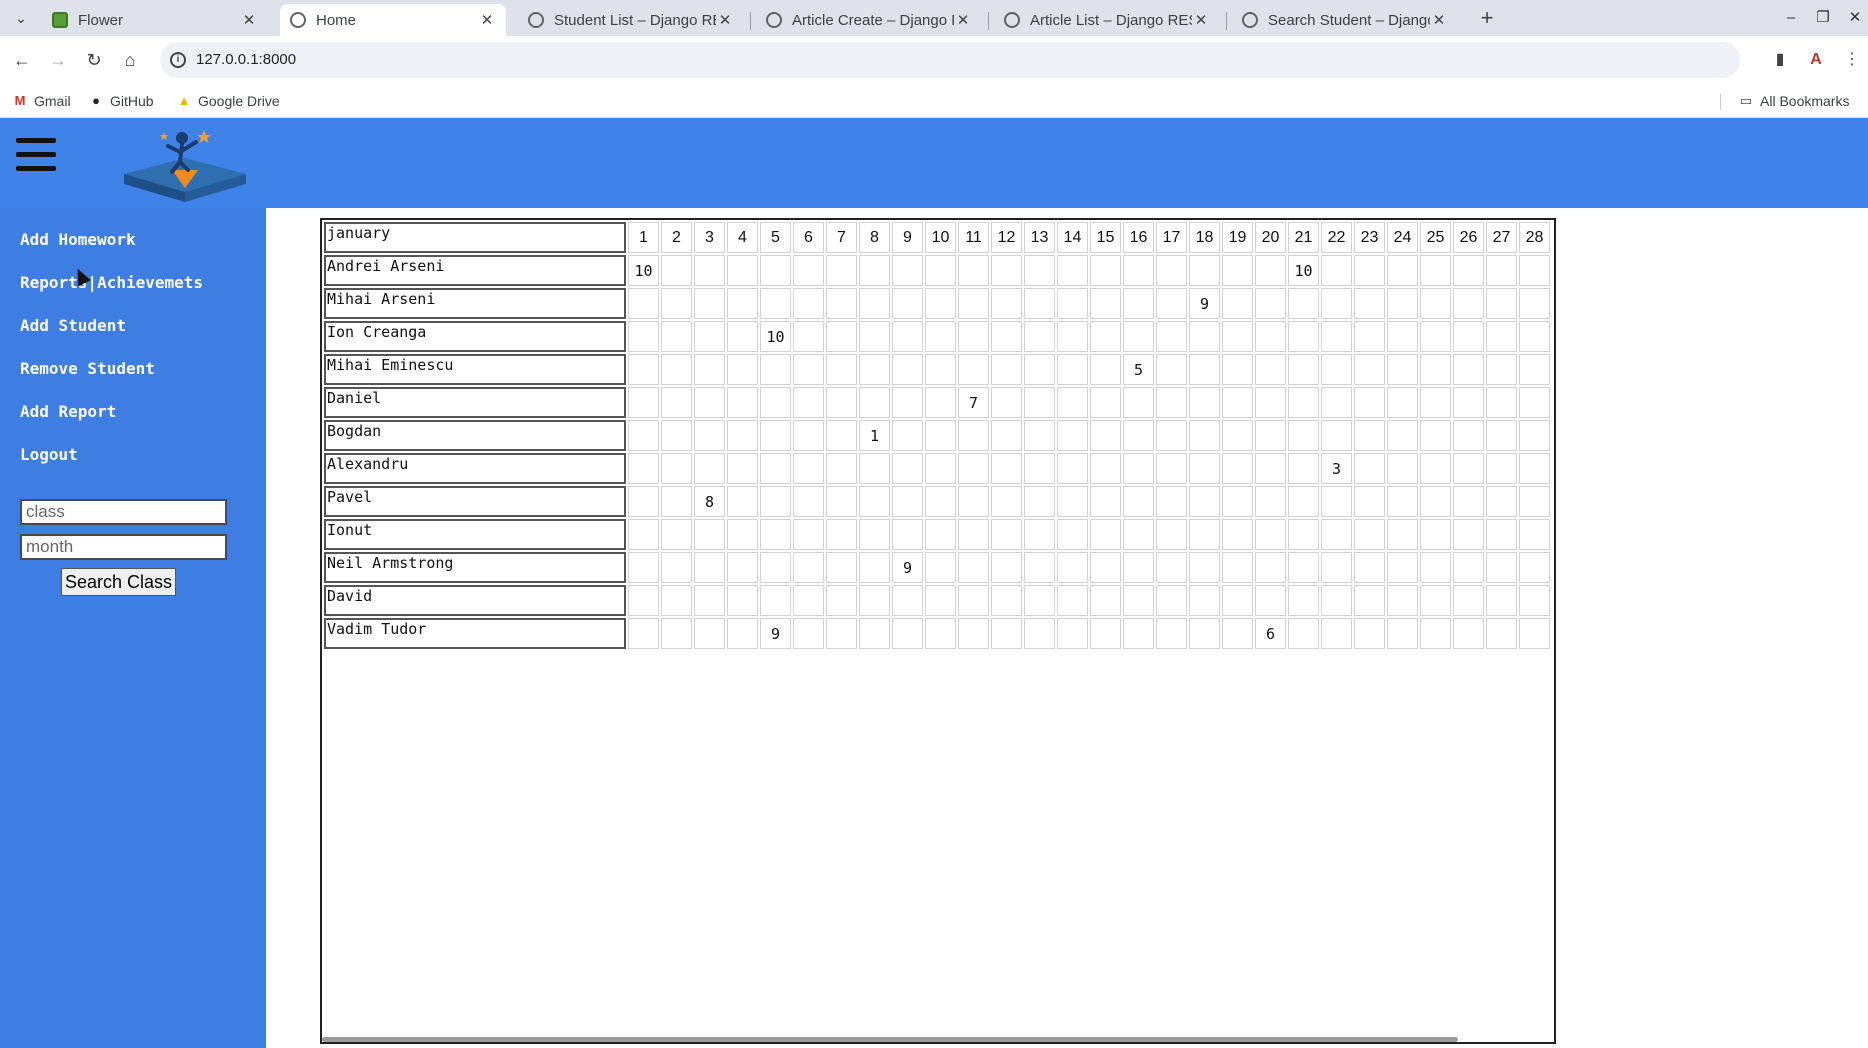 The height and width of the screenshot is (1048, 1868). What do you see at coordinates (87, 368) in the screenshot?
I see `remove-student-link: Remove Student` at bounding box center [87, 368].